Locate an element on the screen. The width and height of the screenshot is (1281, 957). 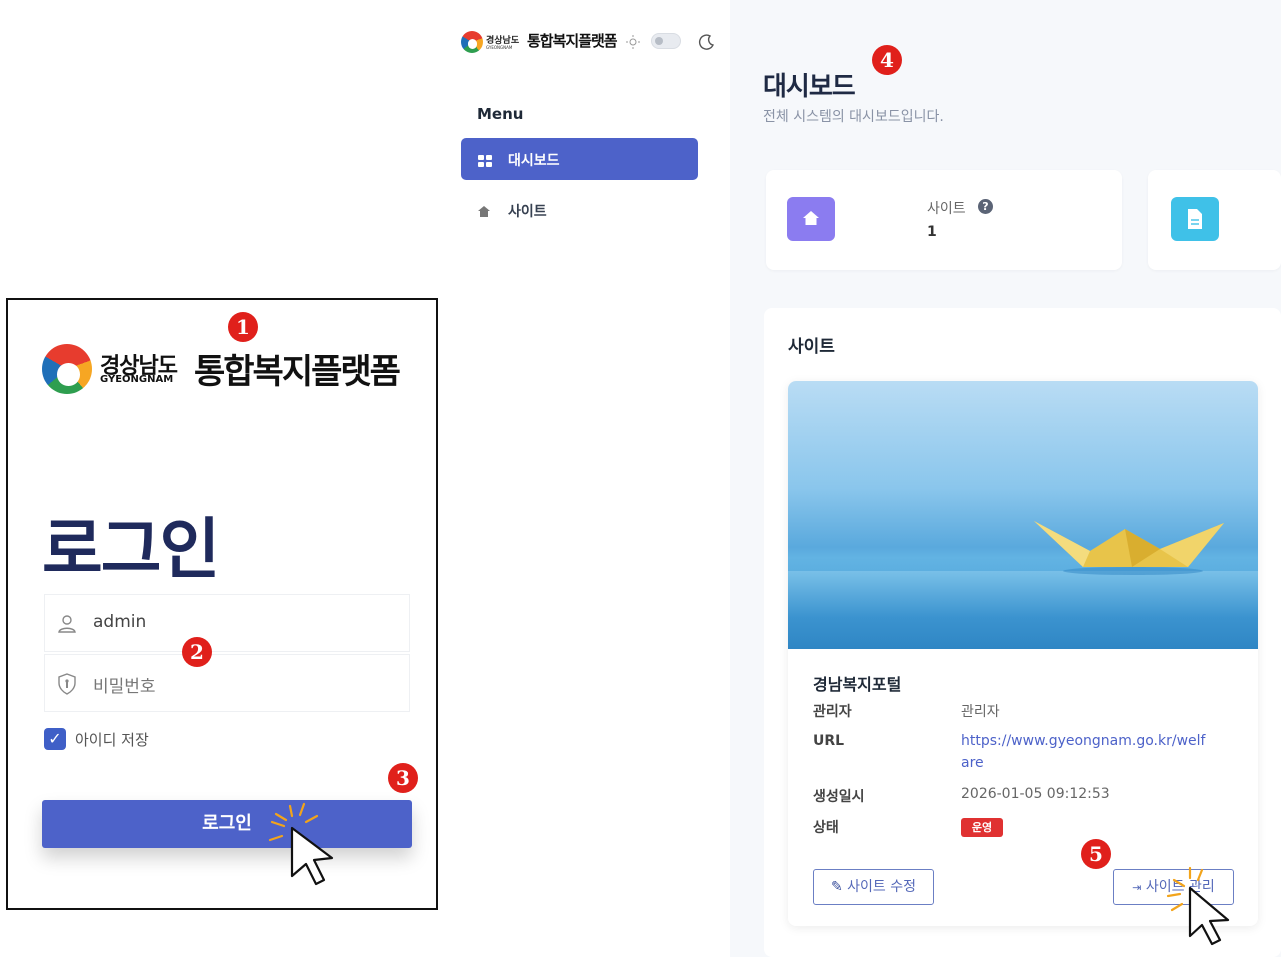
password-placeholder: 비밀번호 is located at coordinates (124, 687).